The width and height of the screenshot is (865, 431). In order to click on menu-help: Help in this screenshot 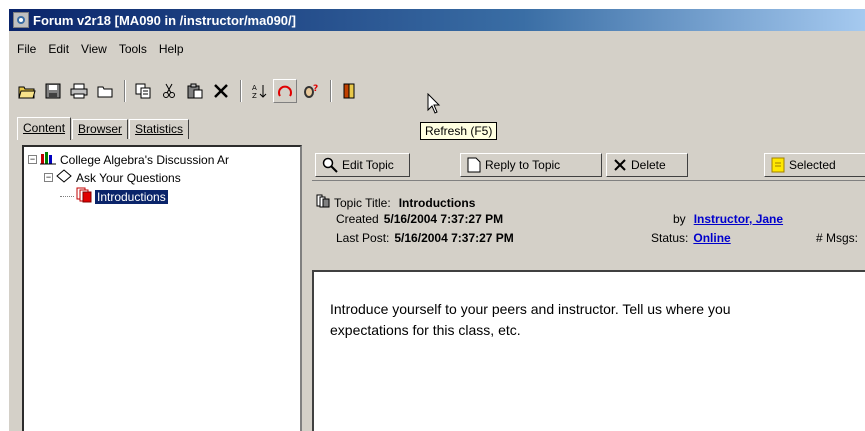, I will do `click(171, 49)`.